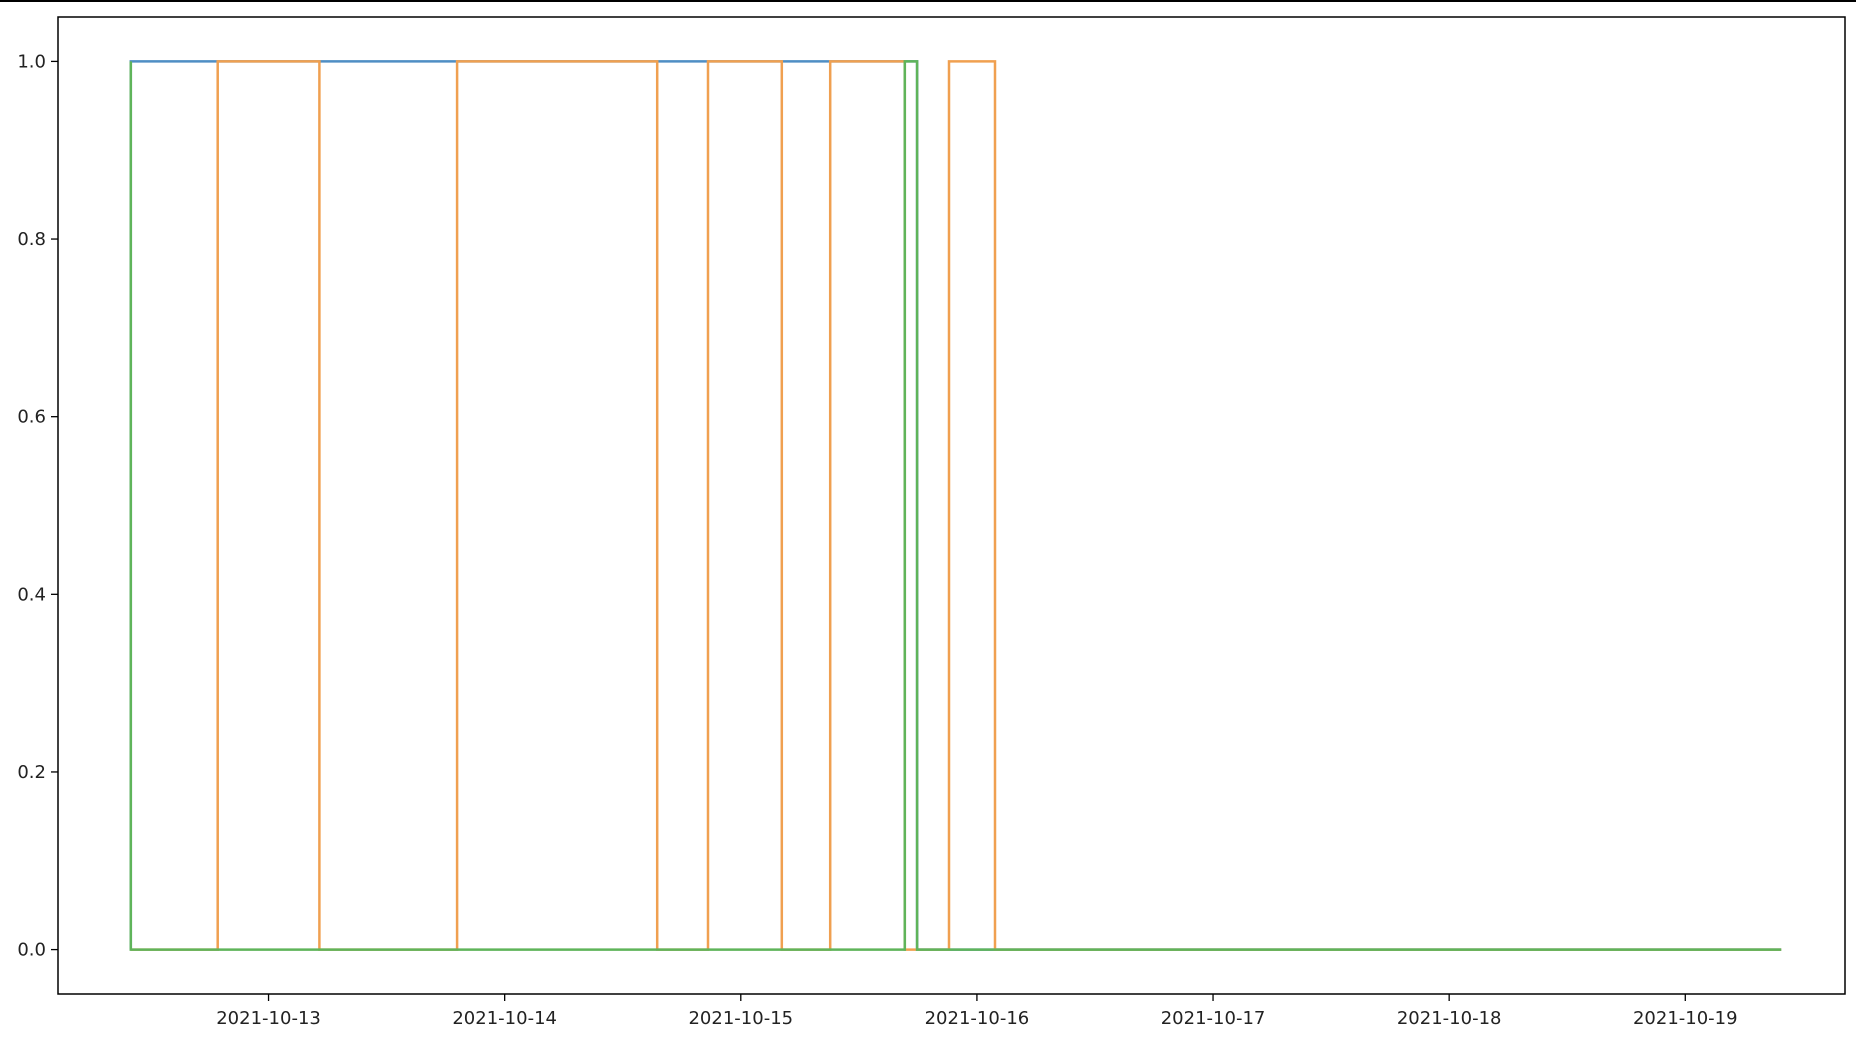 Image resolution: width=1856 pixels, height=1040 pixels. What do you see at coordinates (31, 950) in the screenshot?
I see `y-tick-label: 0.0` at bounding box center [31, 950].